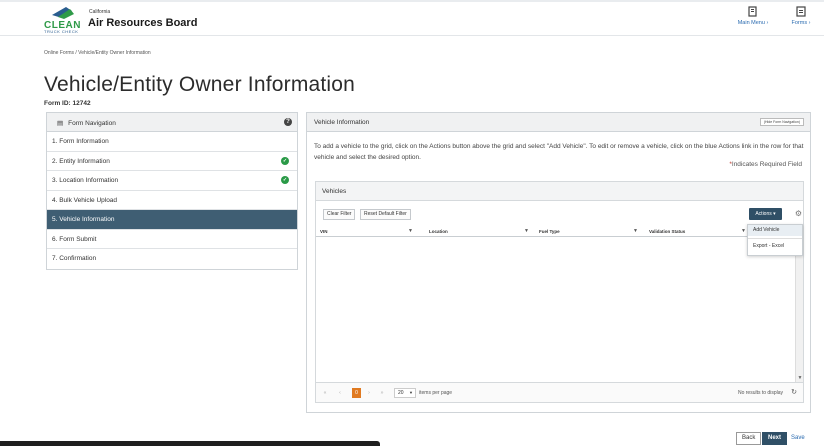 This screenshot has width=824, height=446. Describe the element at coordinates (775, 230) in the screenshot. I see `menu-item-add-vehicle: Add Vehicle` at that location.